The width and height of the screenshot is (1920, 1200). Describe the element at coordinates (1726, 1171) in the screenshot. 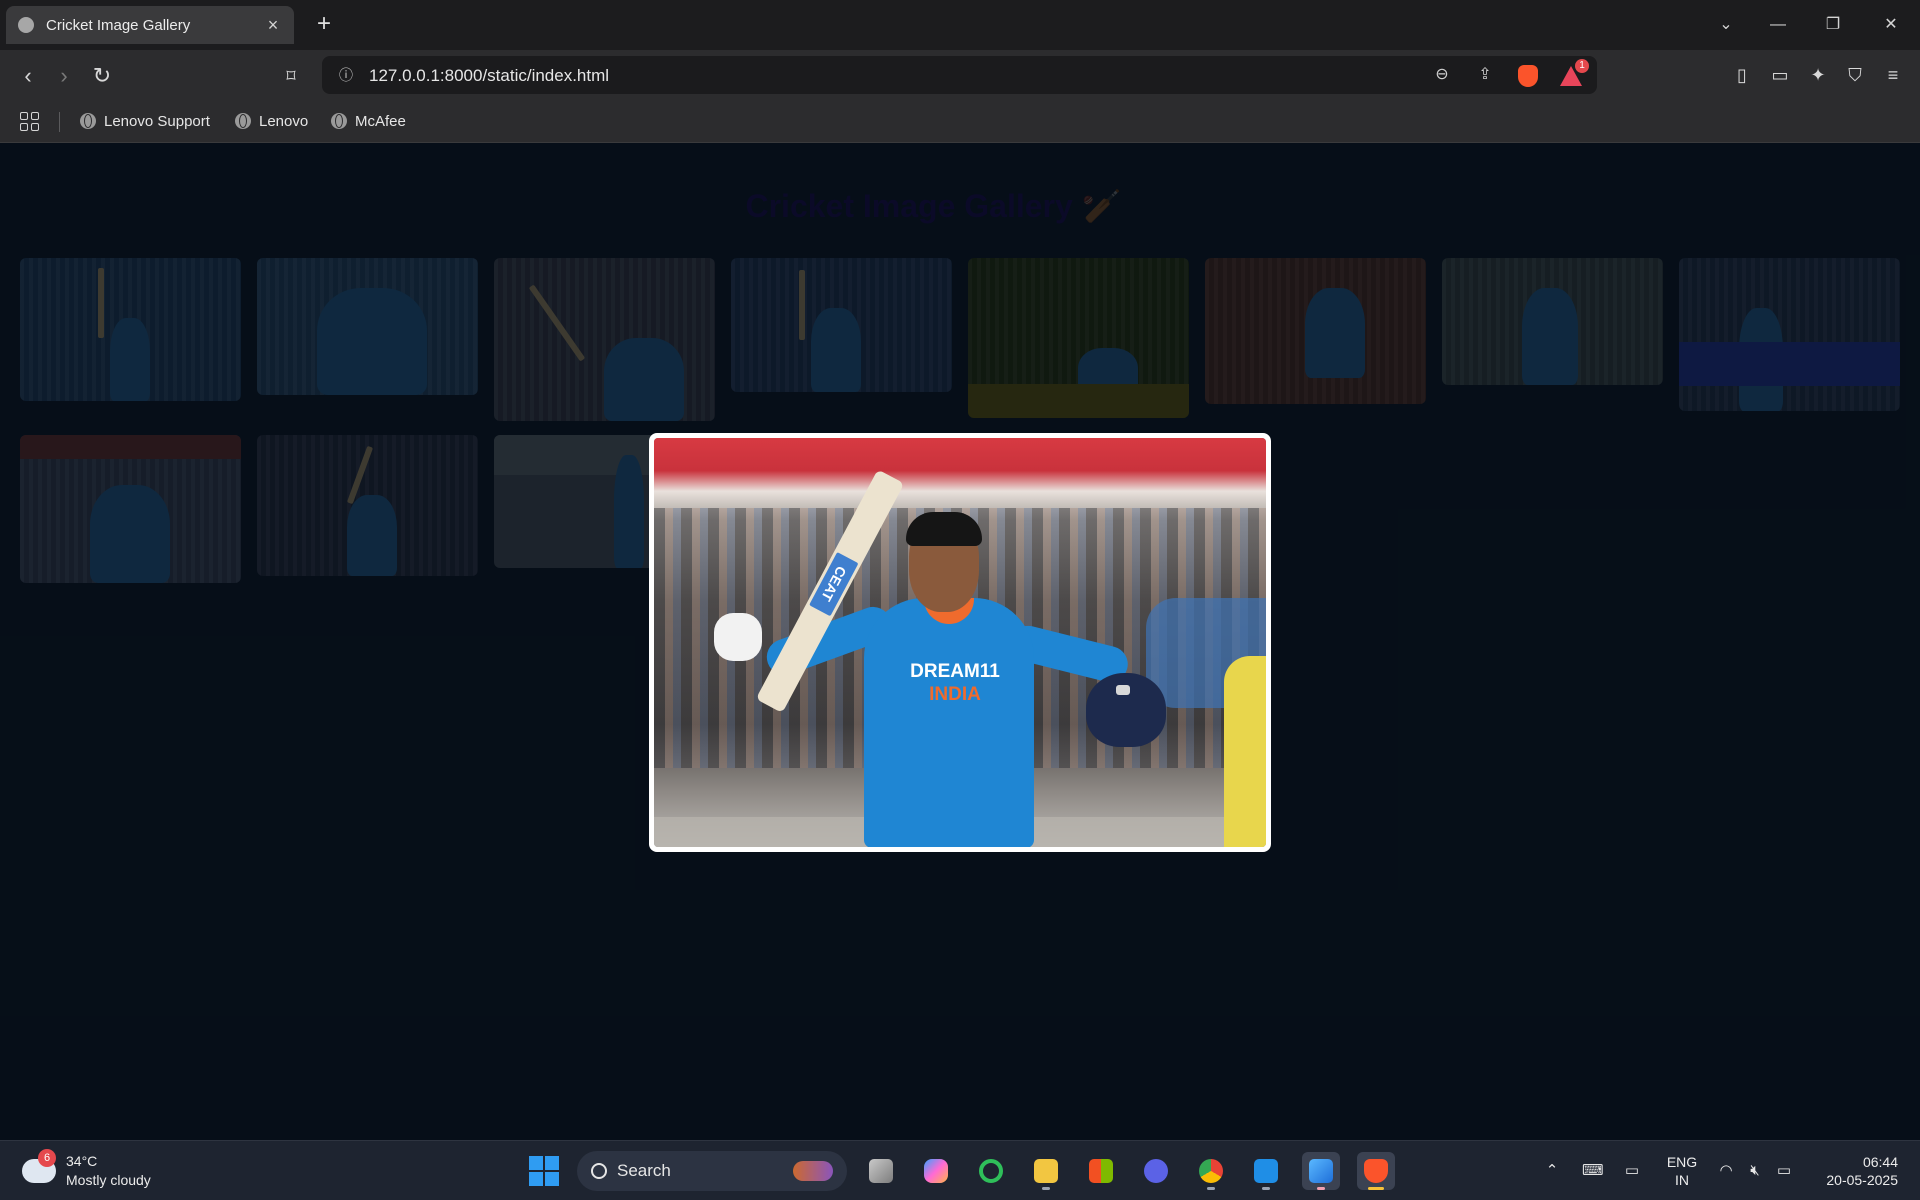

I see `wifi-icon: ◠` at that location.